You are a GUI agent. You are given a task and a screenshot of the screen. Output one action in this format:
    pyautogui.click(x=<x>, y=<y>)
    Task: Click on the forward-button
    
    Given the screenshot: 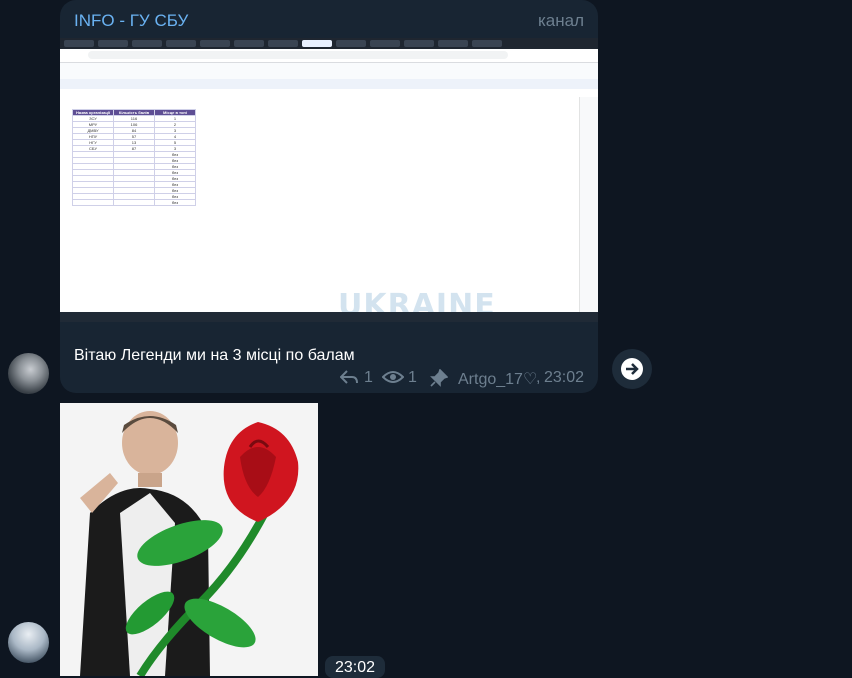 What is the action you would take?
    pyautogui.click(x=632, y=369)
    